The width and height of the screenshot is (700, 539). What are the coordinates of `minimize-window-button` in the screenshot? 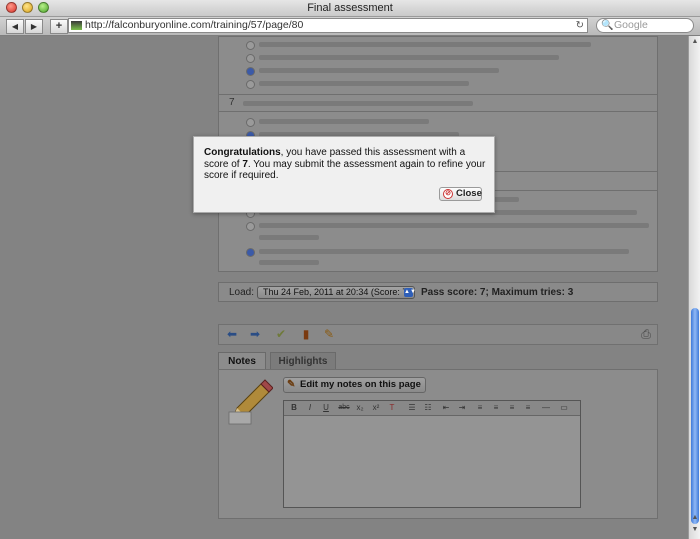 It's located at (27, 7).